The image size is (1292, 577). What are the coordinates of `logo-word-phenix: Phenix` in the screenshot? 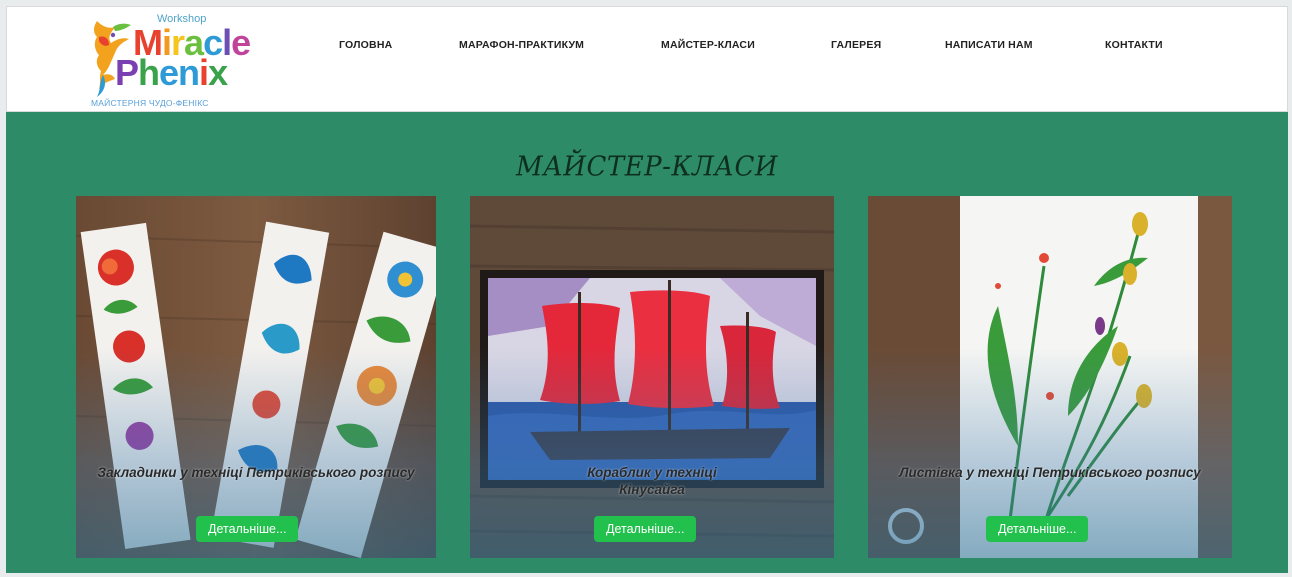 It's located at (171, 72).